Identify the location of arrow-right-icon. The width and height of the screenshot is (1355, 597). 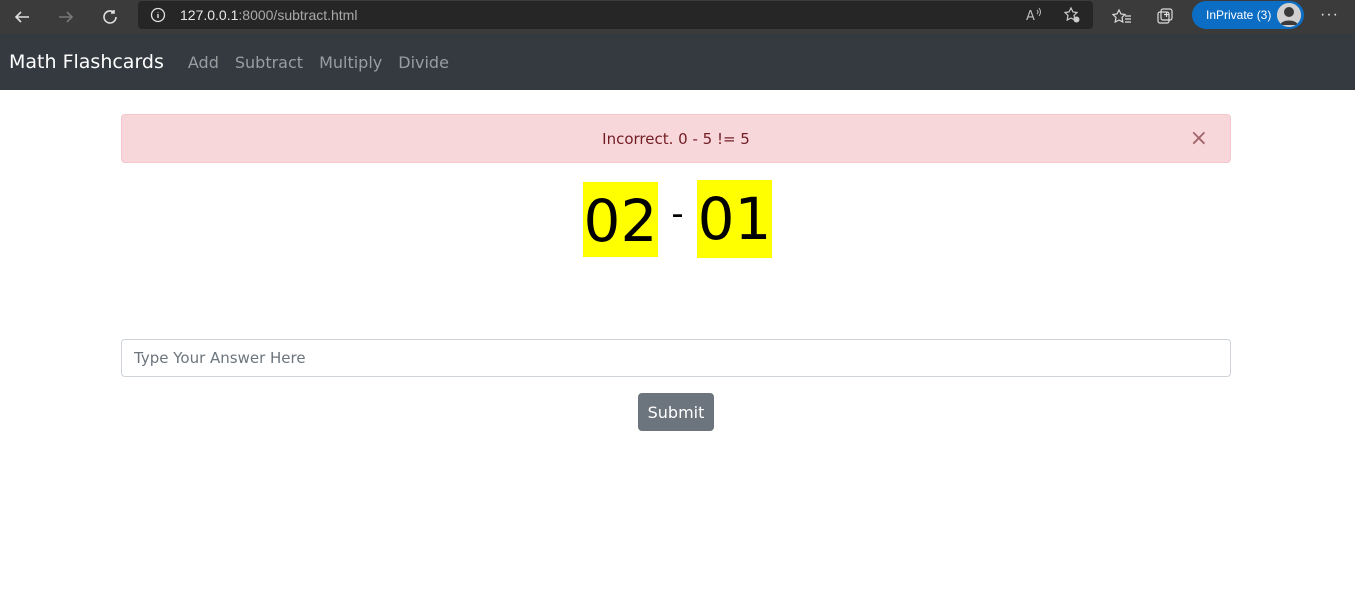
(66, 17).